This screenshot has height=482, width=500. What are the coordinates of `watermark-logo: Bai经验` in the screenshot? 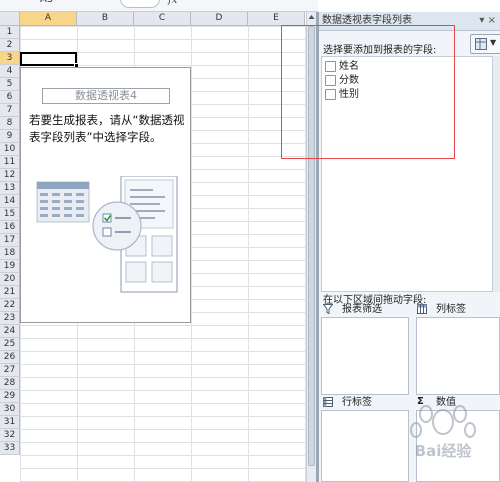 It's located at (443, 432).